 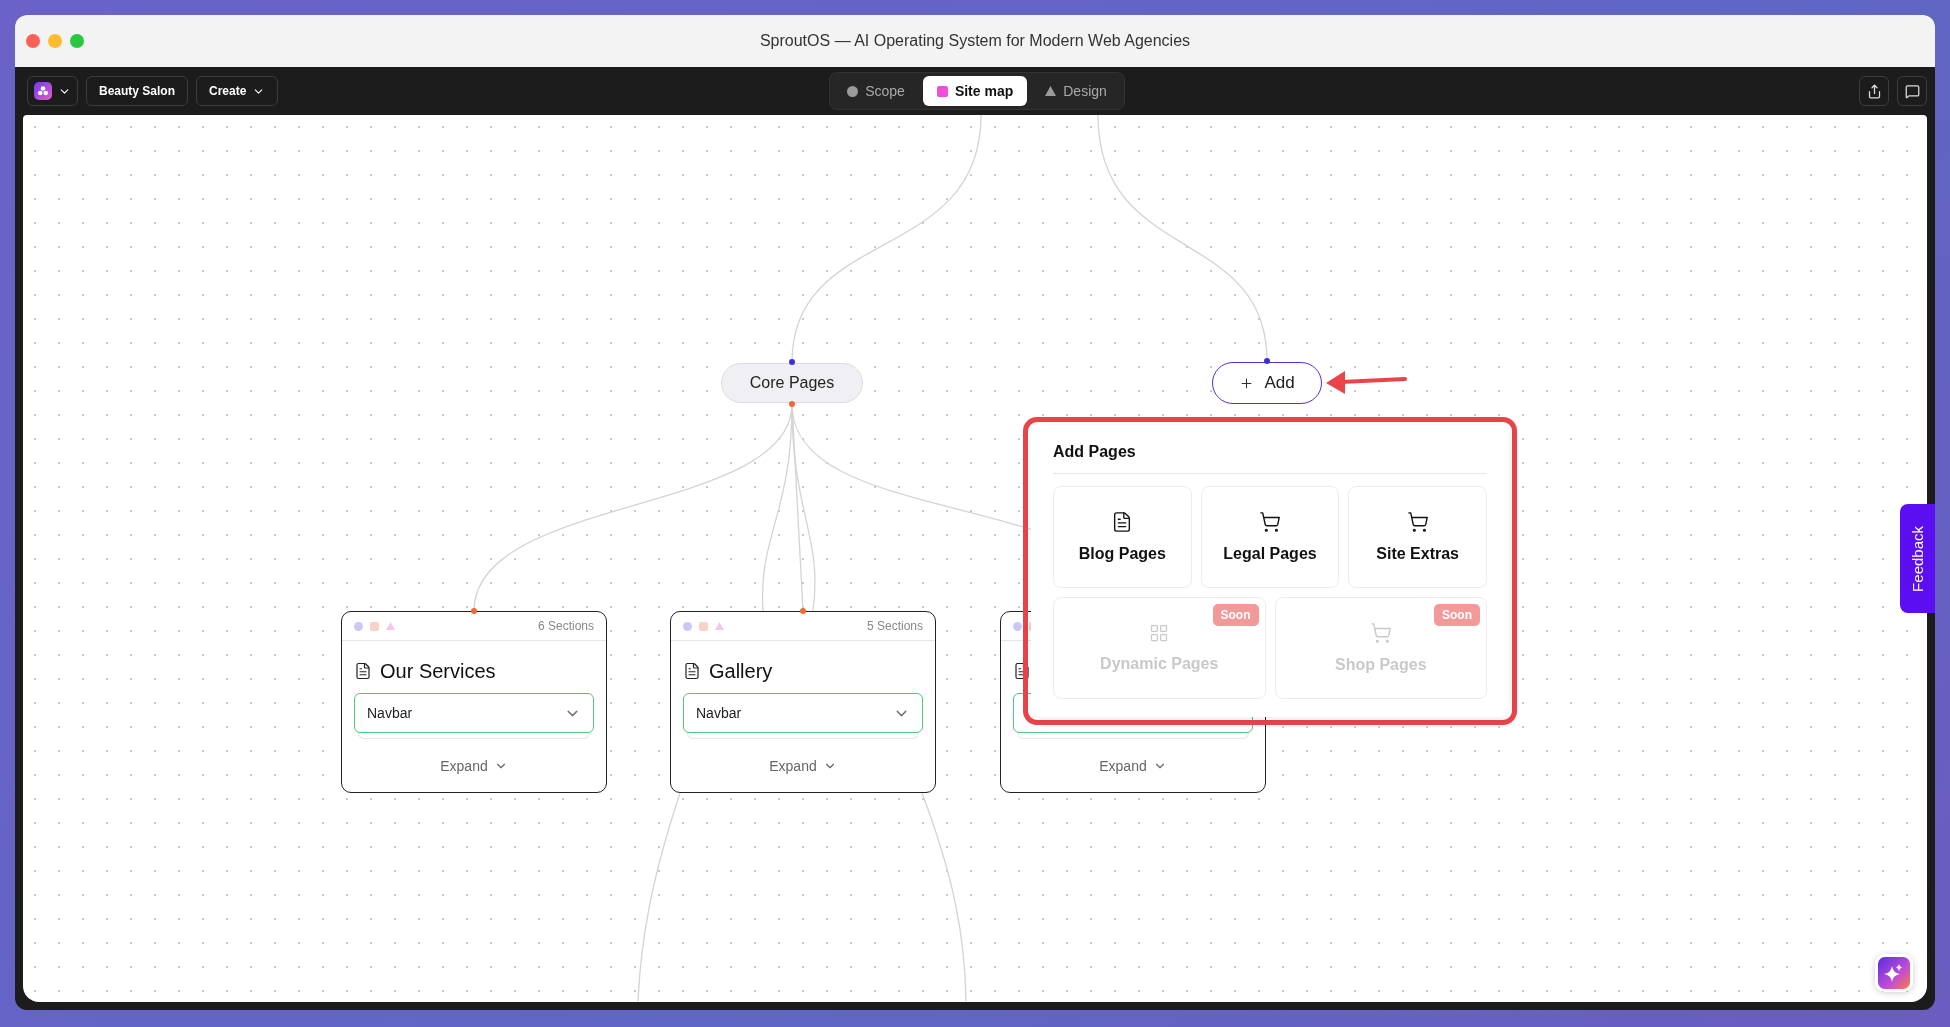 I want to click on page-type-option: Site Extras, so click(x=1417, y=537).